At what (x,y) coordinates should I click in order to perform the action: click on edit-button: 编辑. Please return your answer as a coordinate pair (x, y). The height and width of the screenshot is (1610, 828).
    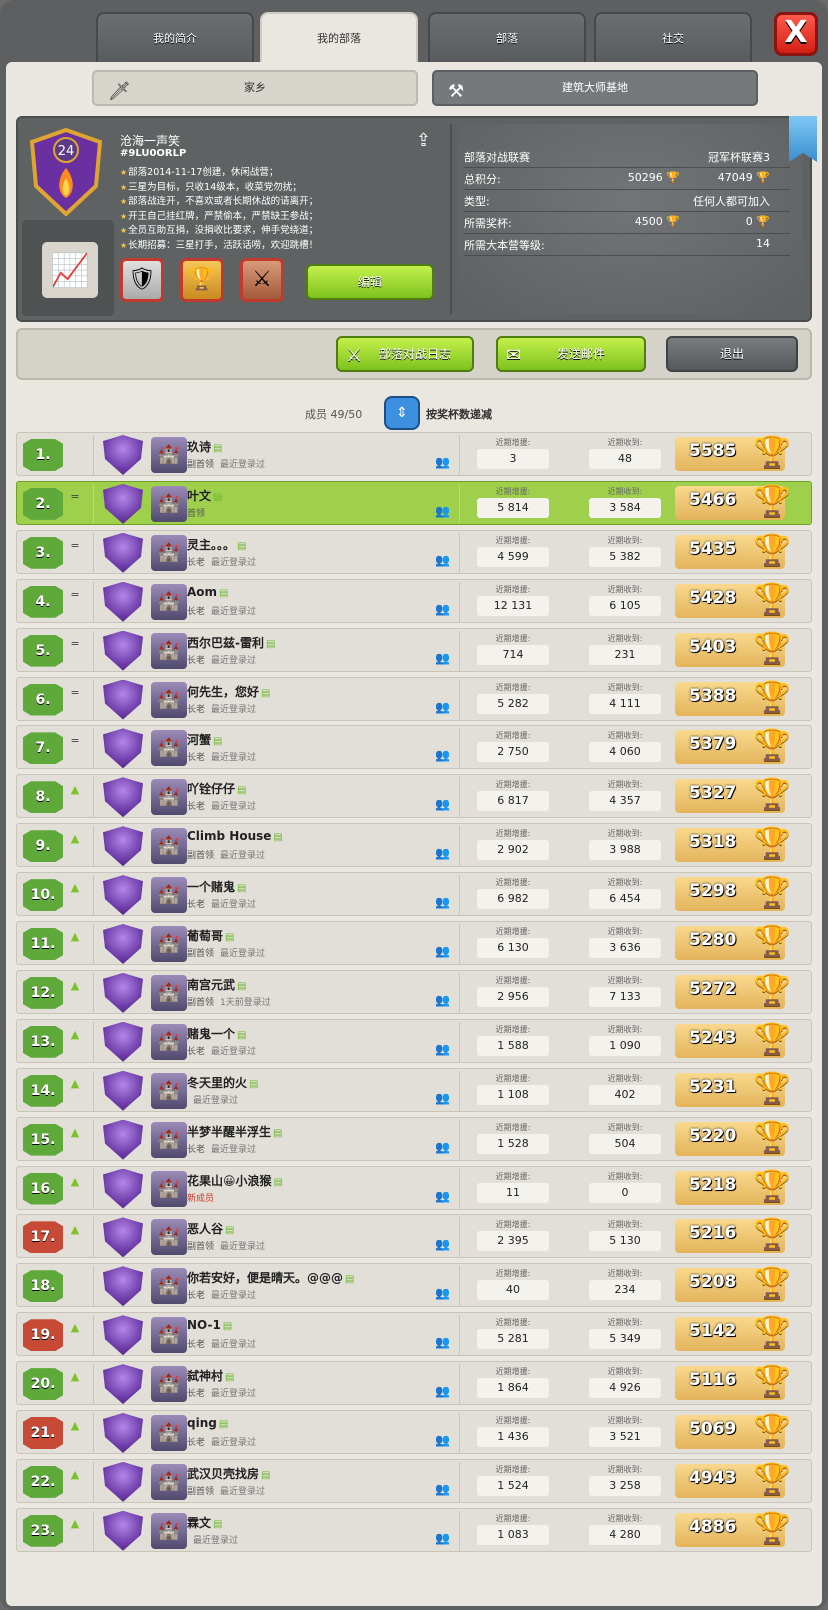
    Looking at the image, I should click on (370, 282).